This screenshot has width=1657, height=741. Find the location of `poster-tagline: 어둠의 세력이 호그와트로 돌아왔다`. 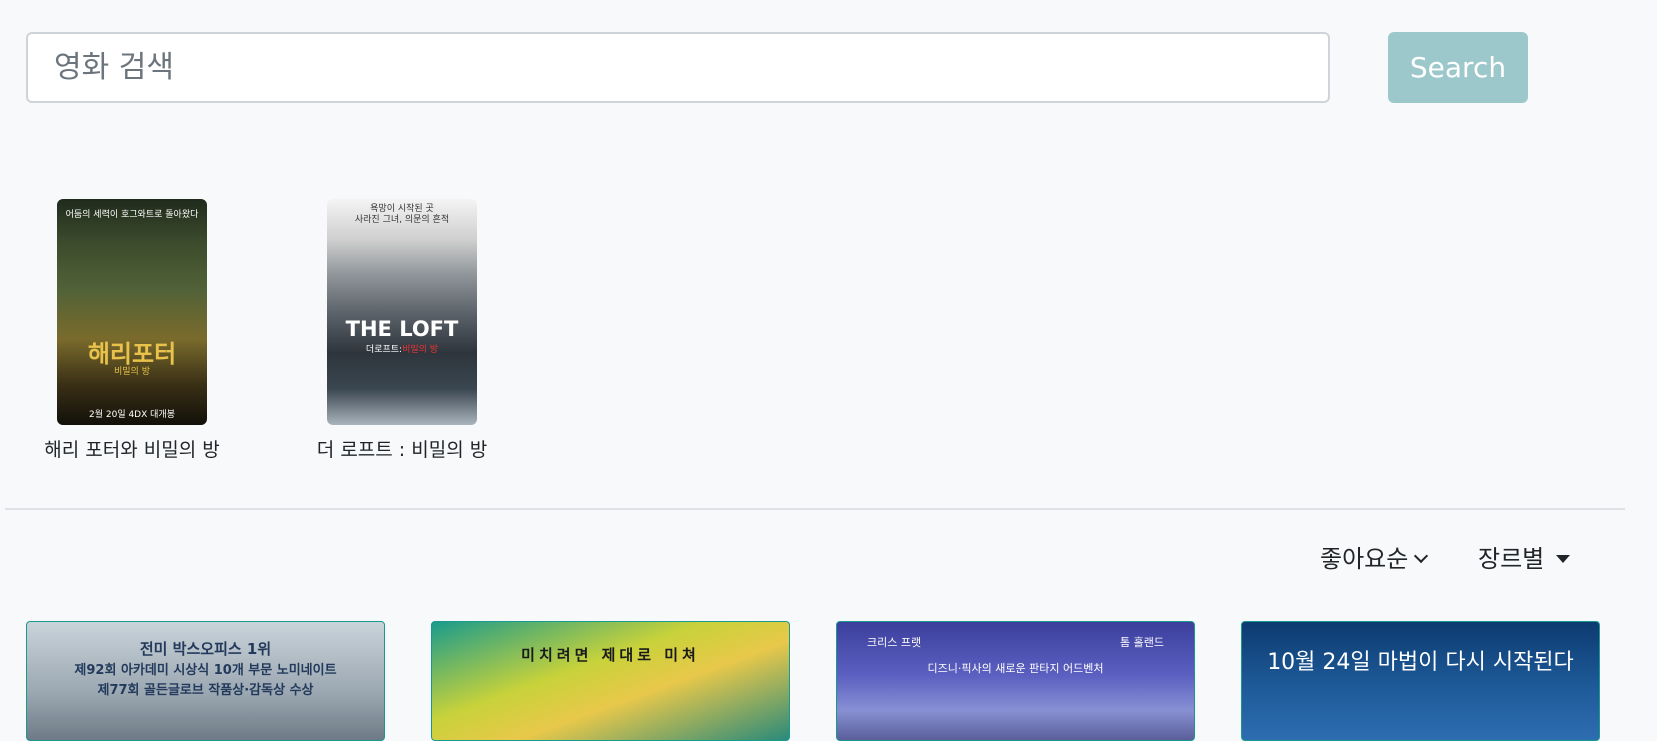

poster-tagline: 어둠의 세력이 호그와트로 돌아왔다 is located at coordinates (132, 215).